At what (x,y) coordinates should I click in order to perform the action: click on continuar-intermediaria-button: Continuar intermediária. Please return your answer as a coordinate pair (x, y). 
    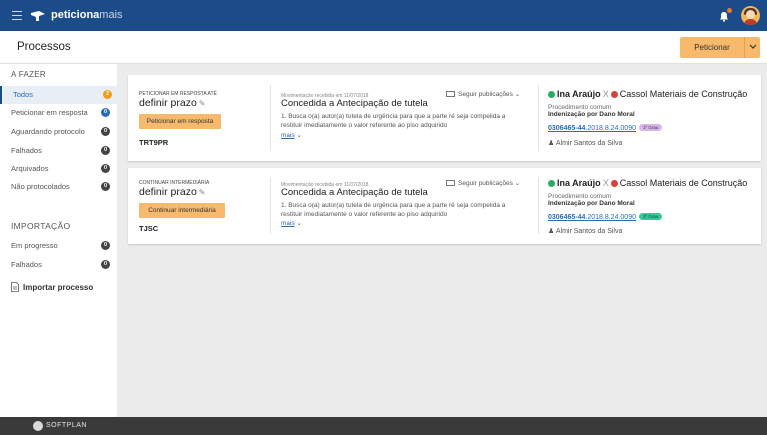
    Looking at the image, I should click on (182, 210).